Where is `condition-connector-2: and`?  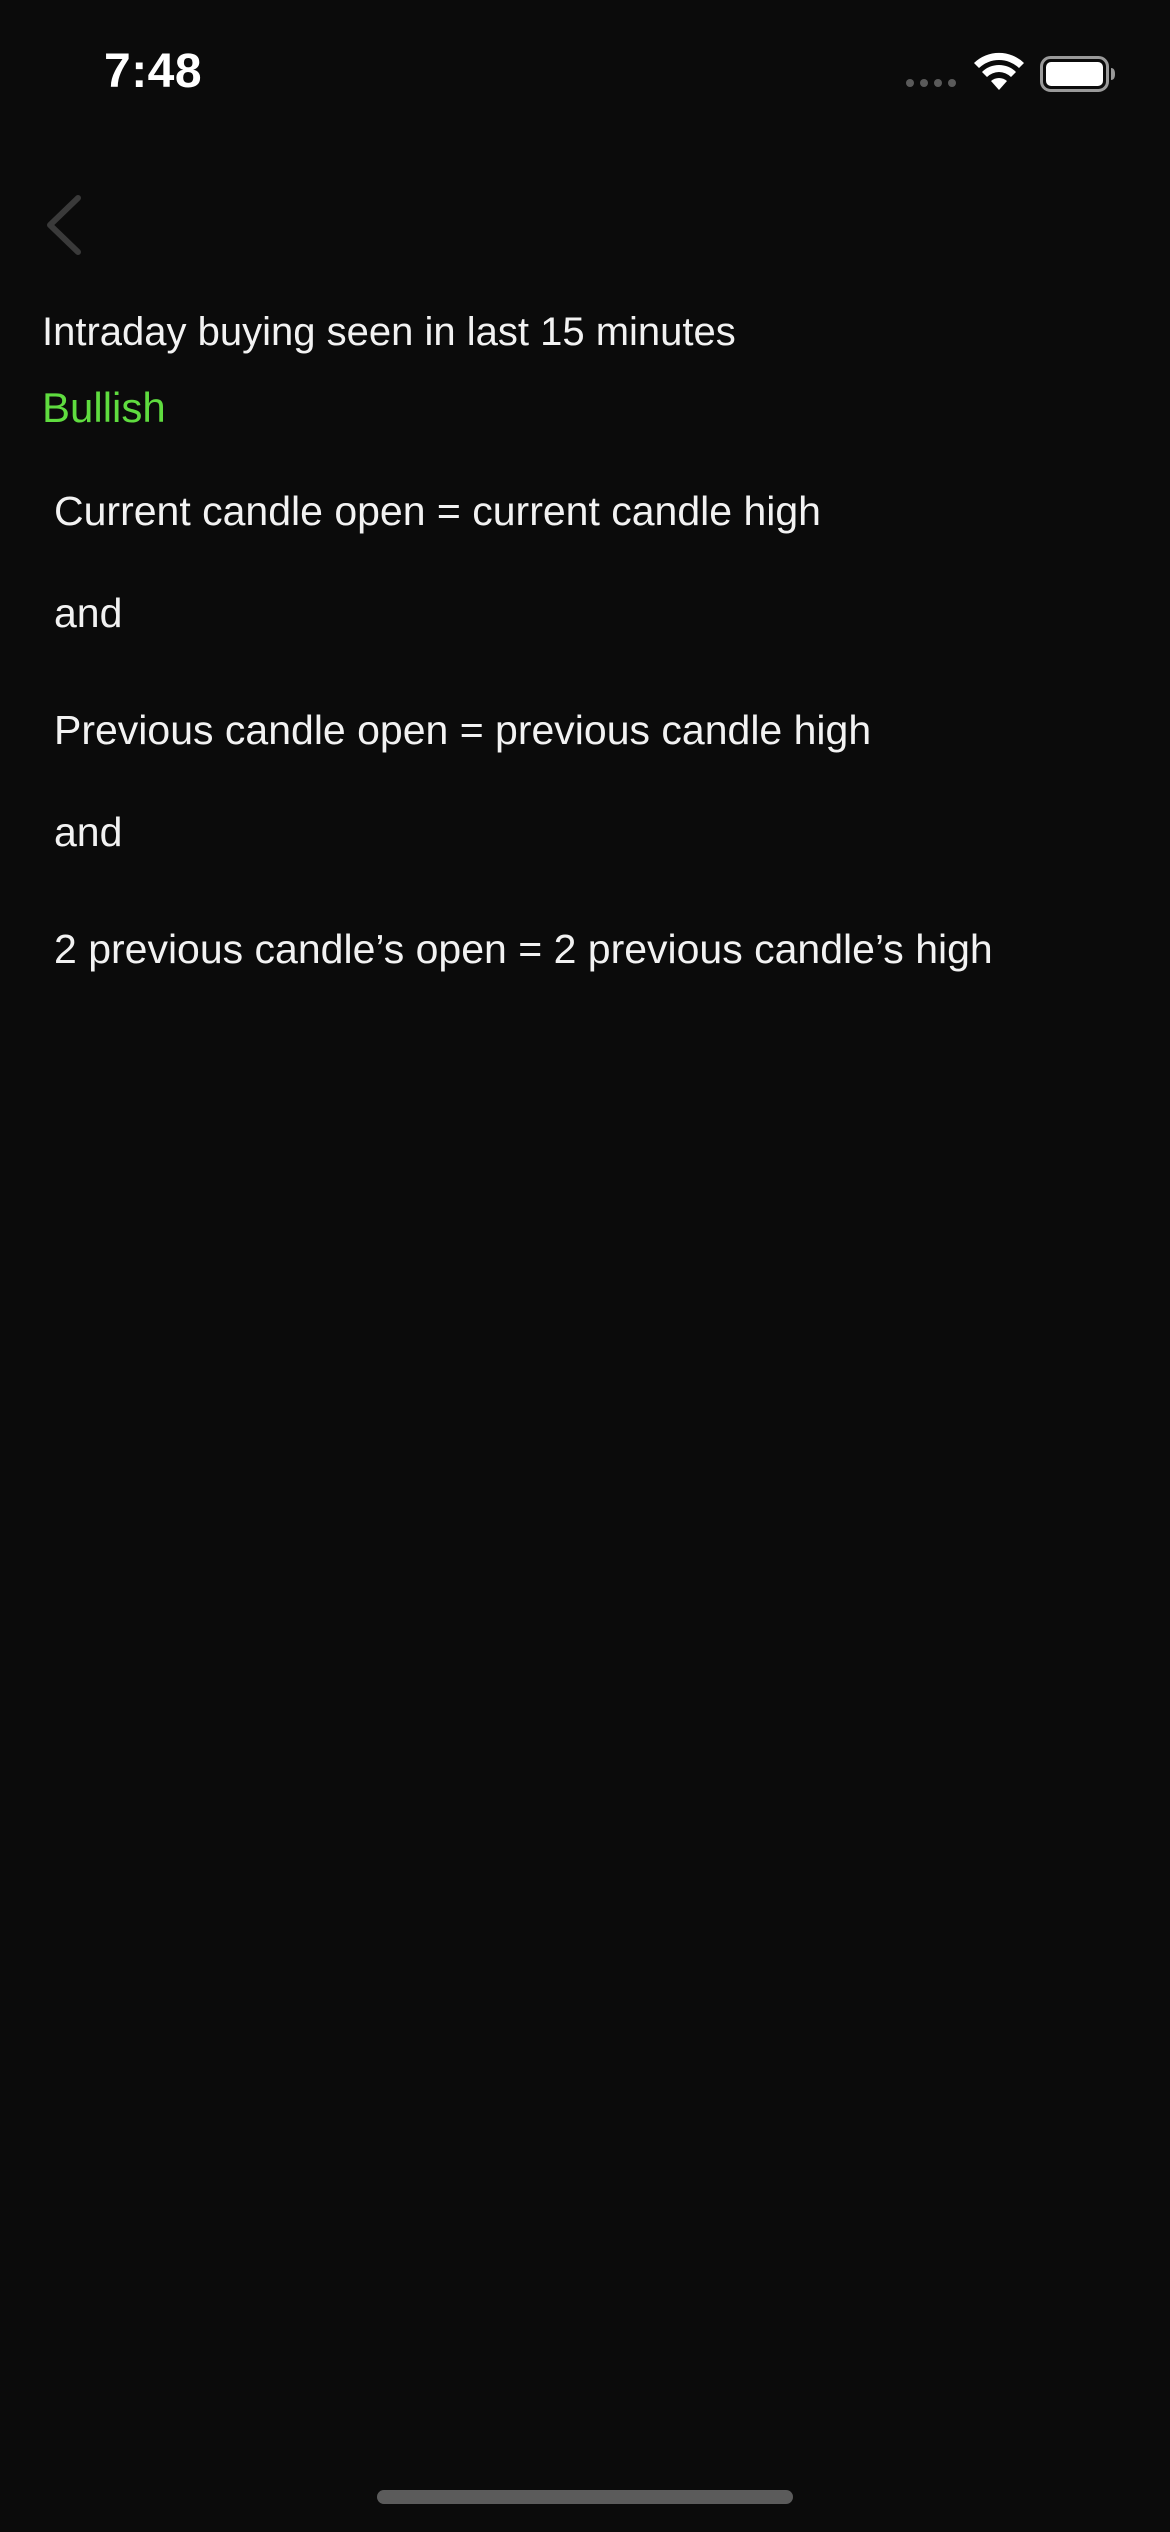 condition-connector-2: and is located at coordinates (88, 832).